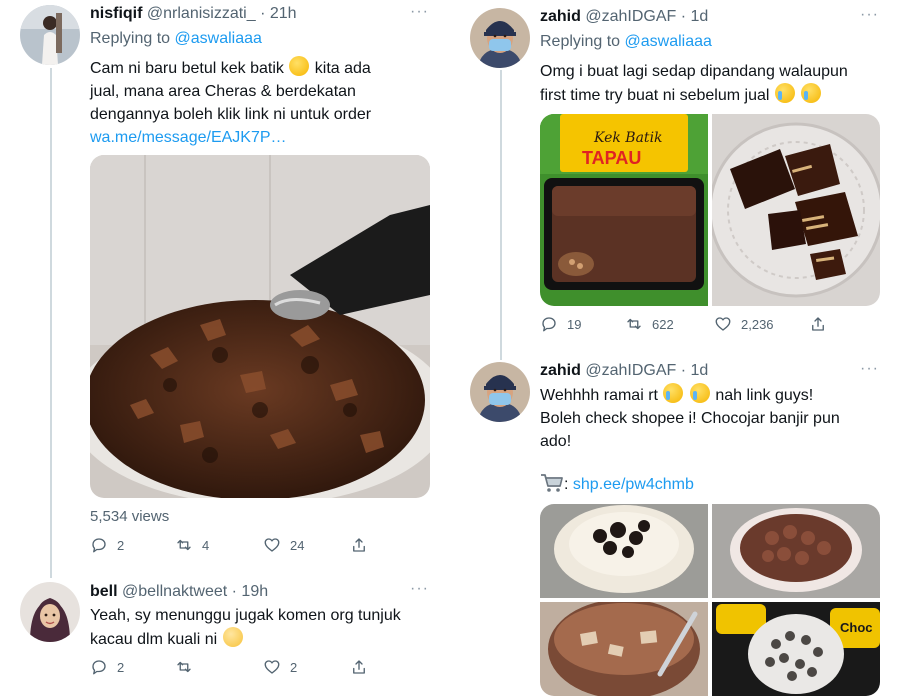 This screenshot has height=700, width=900. I want to click on shopee-link: shp.ee/pw4chmb, so click(633, 484).